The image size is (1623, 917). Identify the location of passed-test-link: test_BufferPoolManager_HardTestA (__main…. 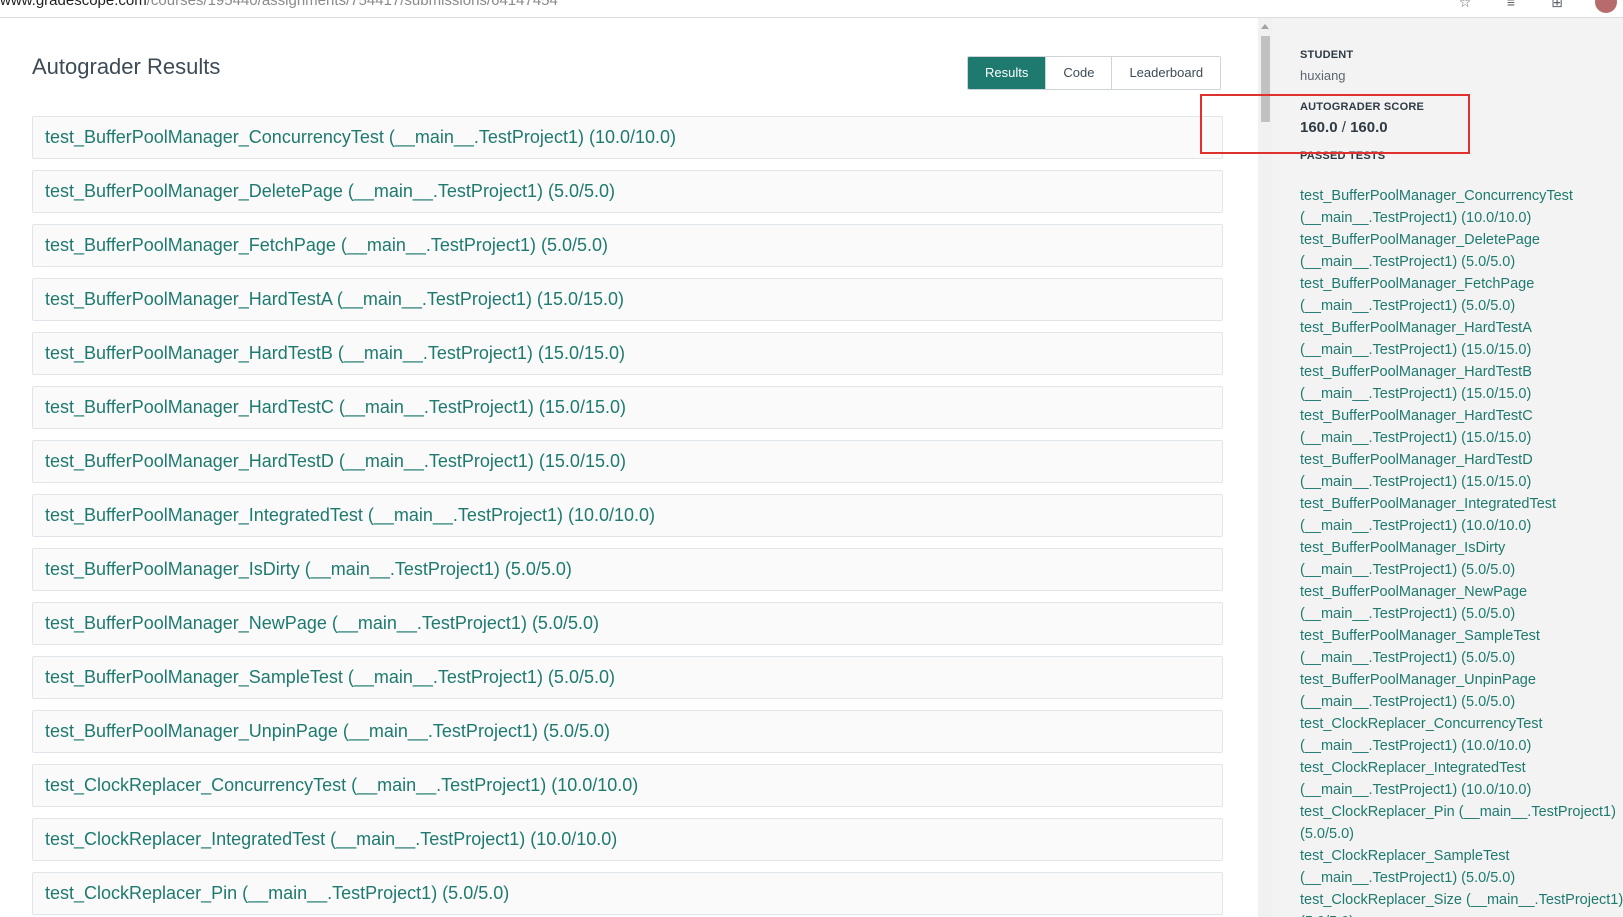
(1461, 339).